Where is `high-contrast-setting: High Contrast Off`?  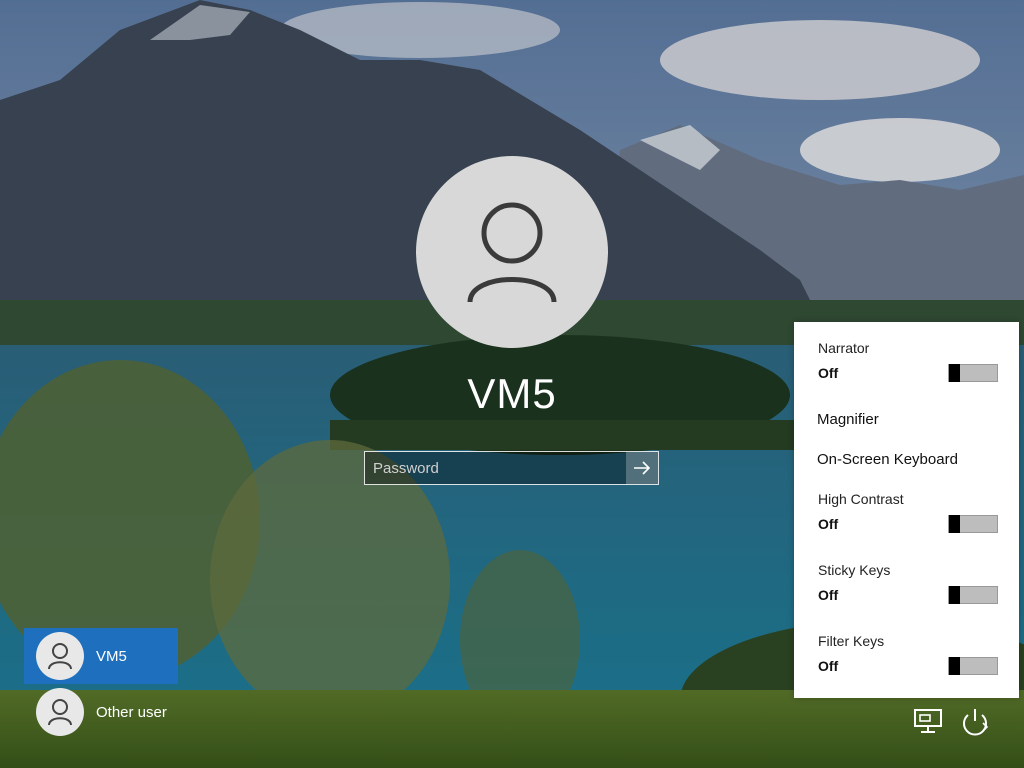 high-contrast-setting: High Contrast Off is located at coordinates (908, 516).